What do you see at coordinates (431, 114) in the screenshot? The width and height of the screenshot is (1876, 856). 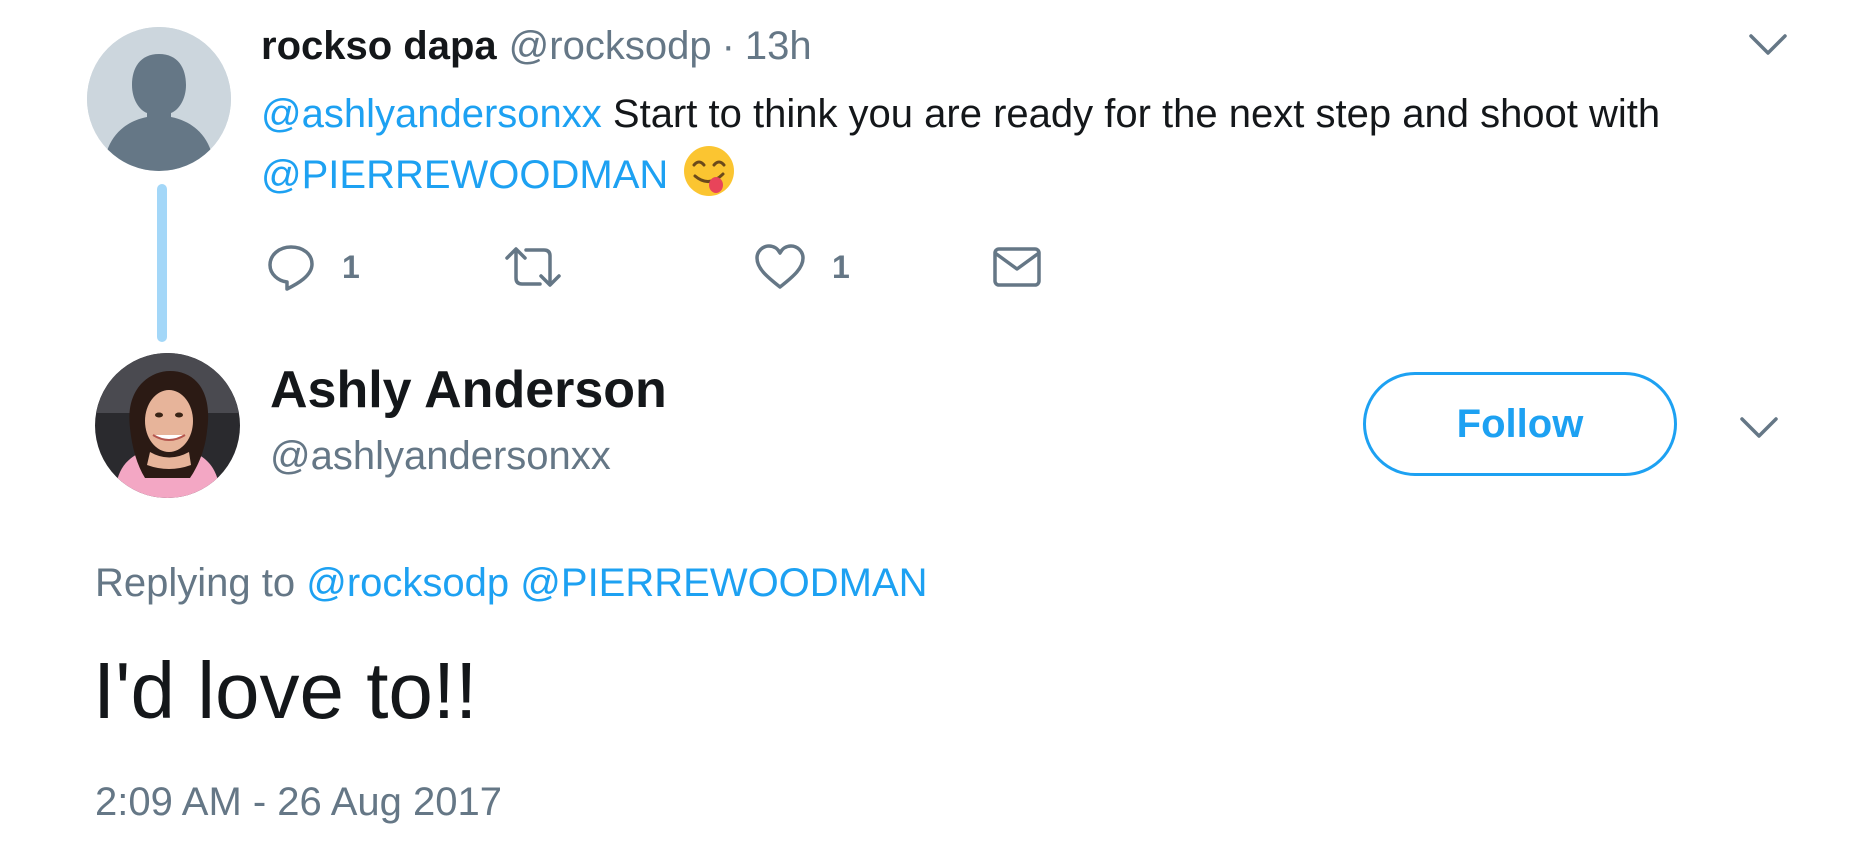 I see `mention-link: @ashlyandersonxx` at bounding box center [431, 114].